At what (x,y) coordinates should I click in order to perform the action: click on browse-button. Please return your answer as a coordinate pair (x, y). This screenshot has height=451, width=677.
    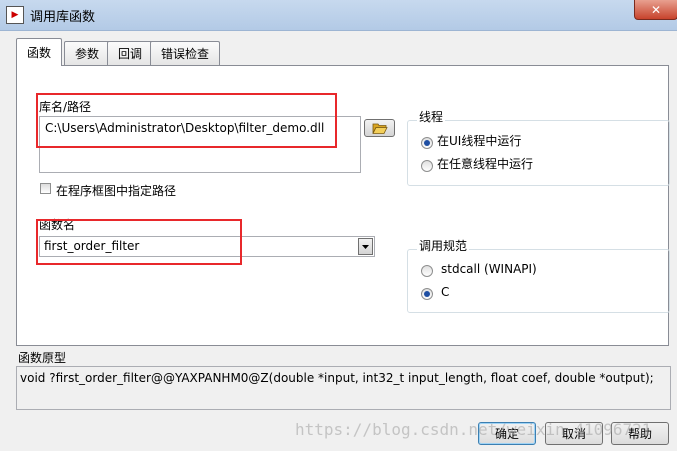
    Looking at the image, I should click on (379, 128).